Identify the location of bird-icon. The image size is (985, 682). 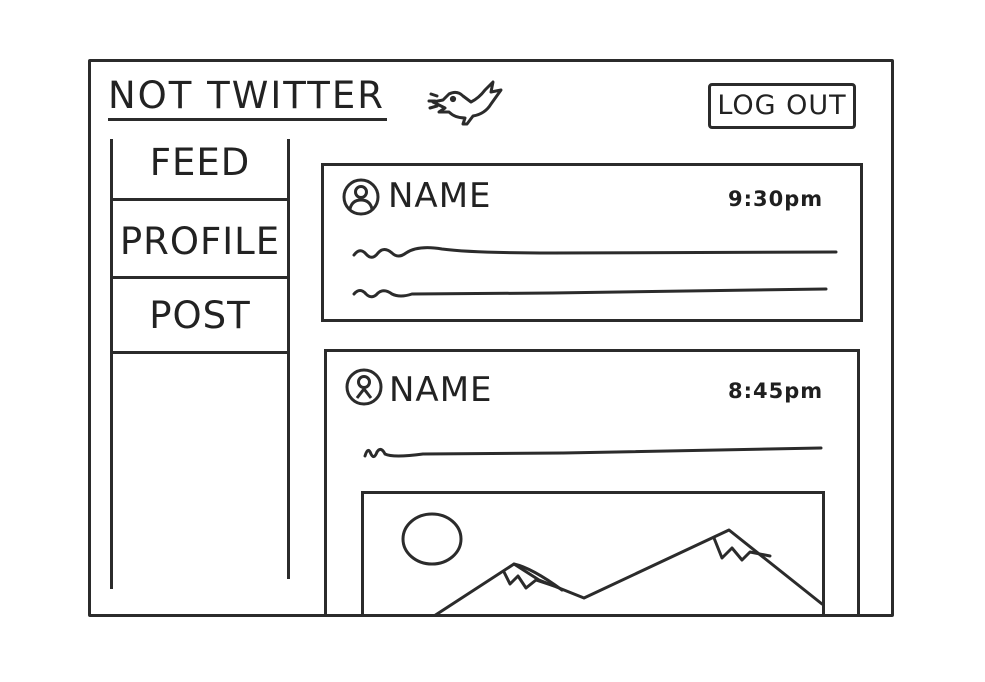
(465, 103).